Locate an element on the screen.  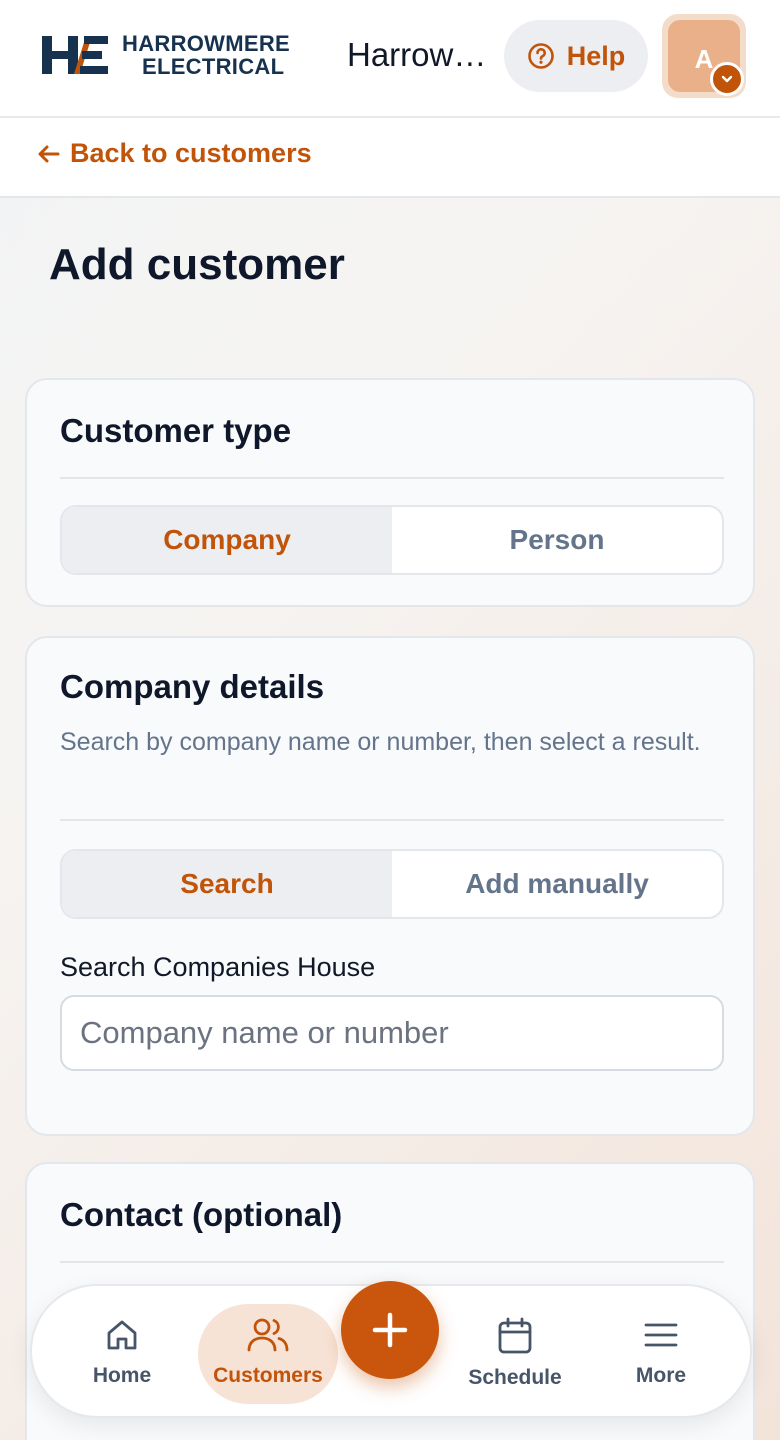
arrow-left-icon is located at coordinates (49, 153).